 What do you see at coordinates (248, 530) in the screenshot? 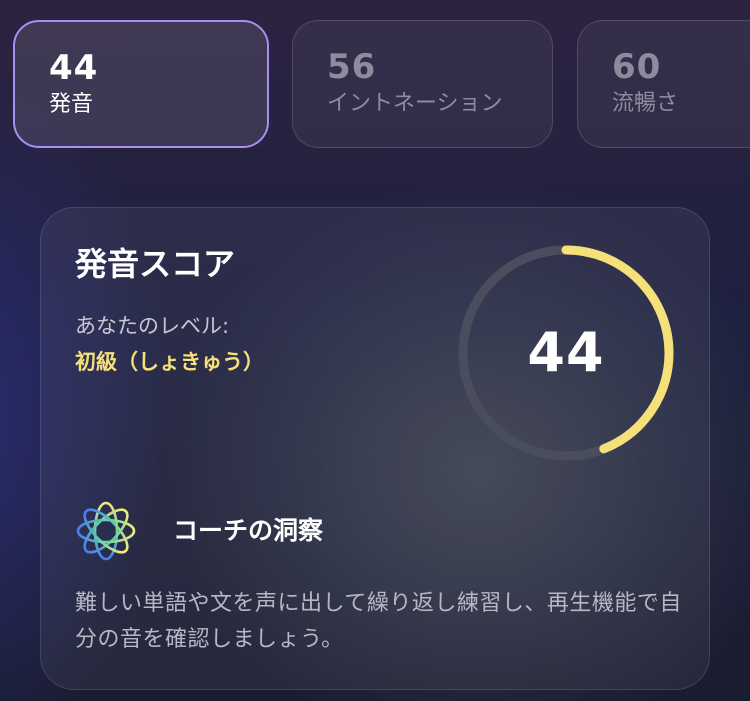
I see `coach-insight-title: コーチの洞察` at bounding box center [248, 530].